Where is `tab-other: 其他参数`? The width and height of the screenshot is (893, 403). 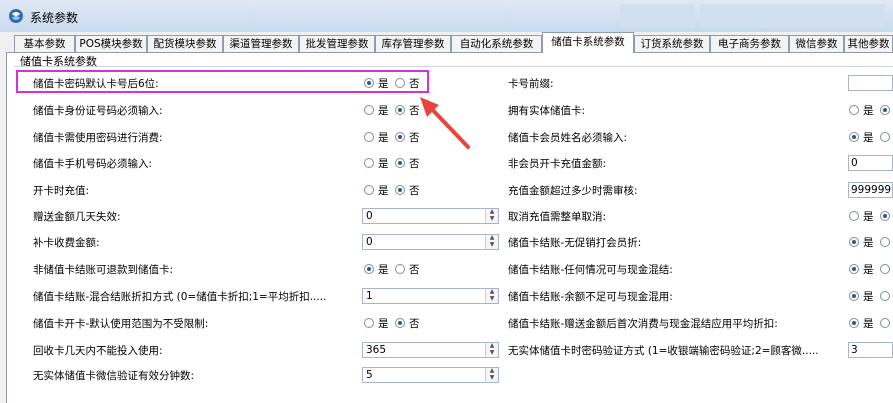
tab-other: 其他参数 is located at coordinates (868, 43).